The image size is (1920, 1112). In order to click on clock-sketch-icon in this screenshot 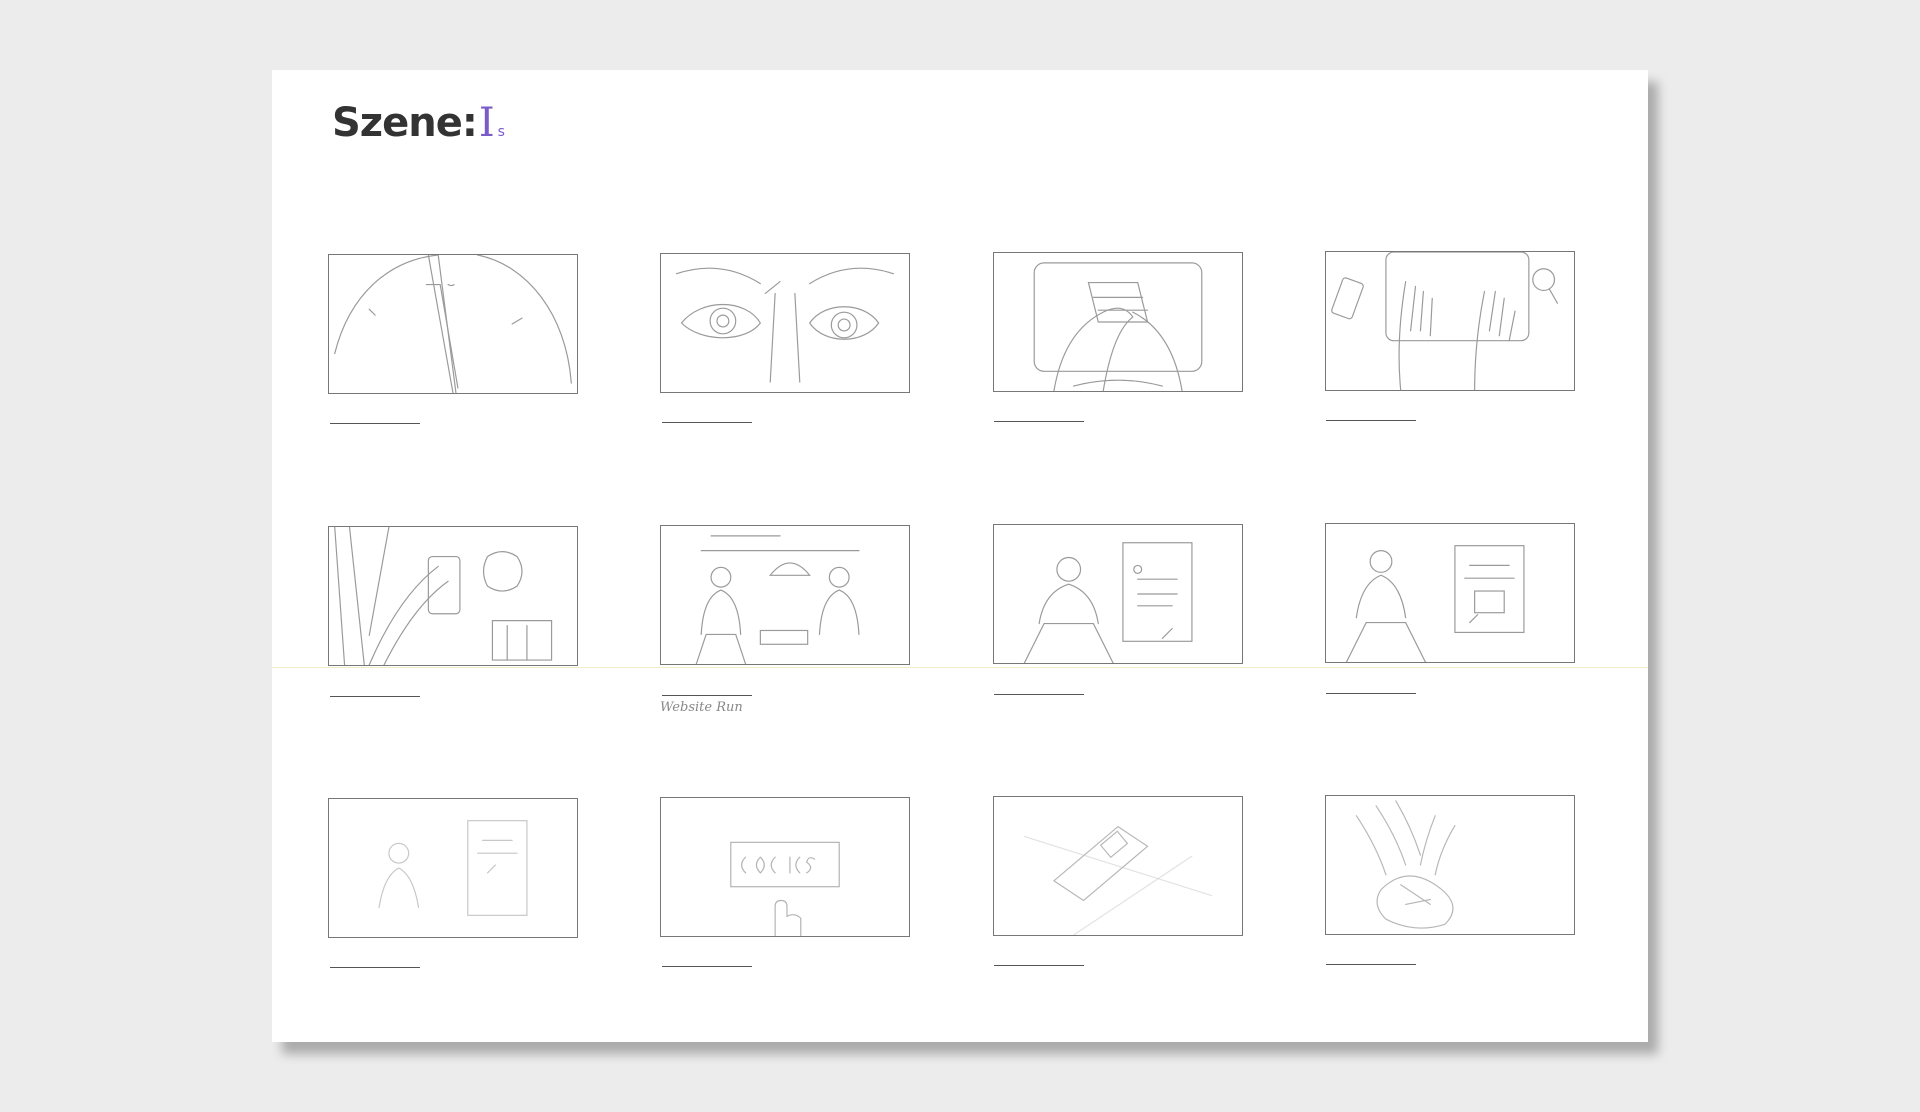, I will do `click(453, 324)`.